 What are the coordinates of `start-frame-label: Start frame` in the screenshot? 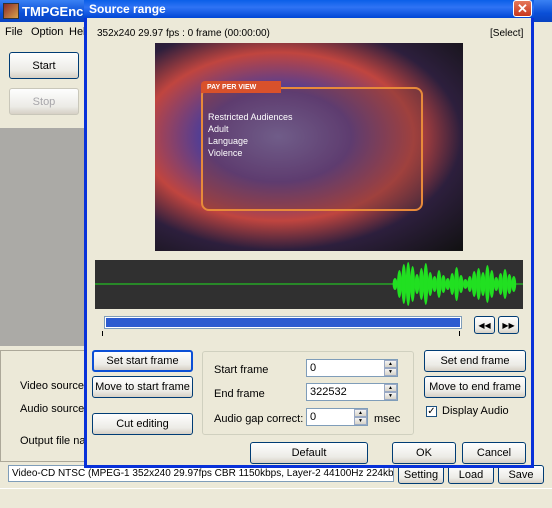 It's located at (241, 370).